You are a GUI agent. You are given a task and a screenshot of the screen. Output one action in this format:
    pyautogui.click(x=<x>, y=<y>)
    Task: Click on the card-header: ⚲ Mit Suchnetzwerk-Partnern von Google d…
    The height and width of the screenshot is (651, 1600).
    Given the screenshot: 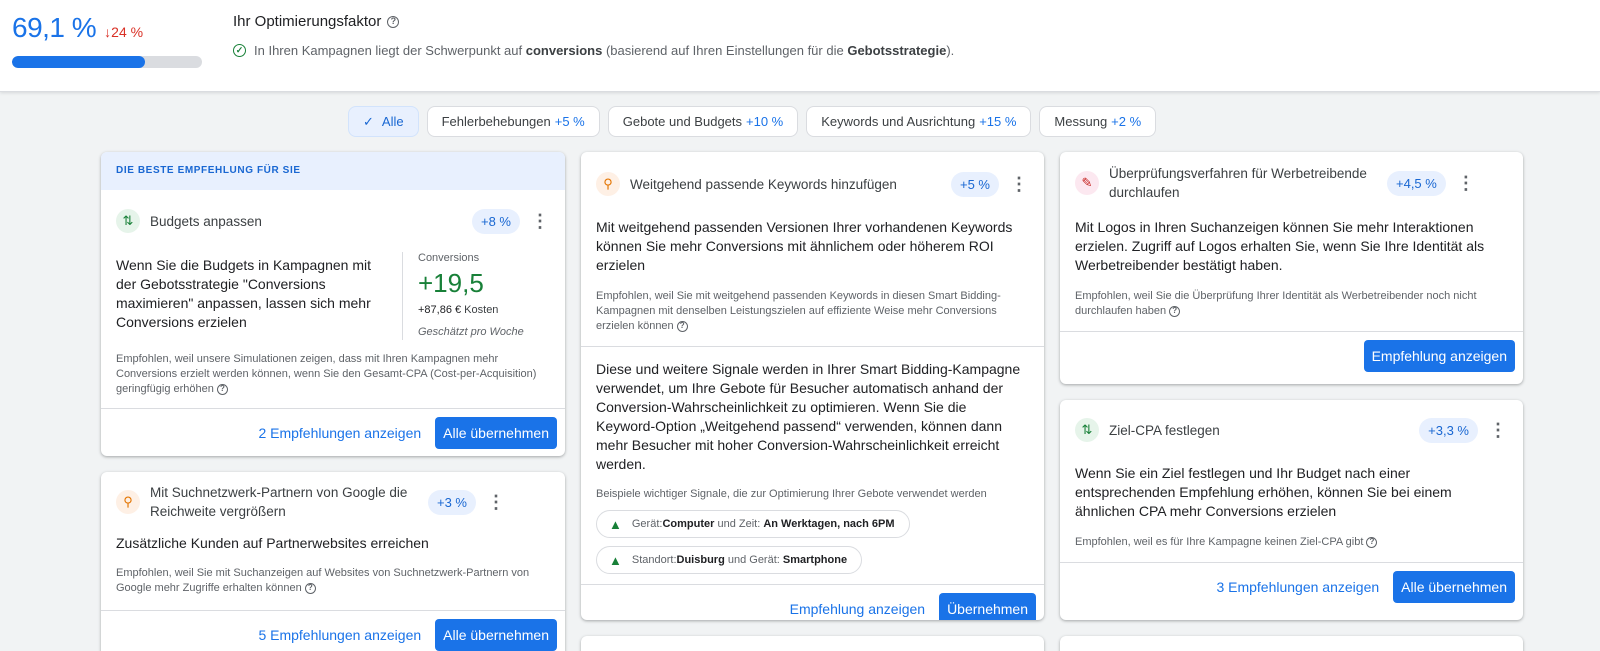 What is the action you would take?
    pyautogui.click(x=333, y=502)
    